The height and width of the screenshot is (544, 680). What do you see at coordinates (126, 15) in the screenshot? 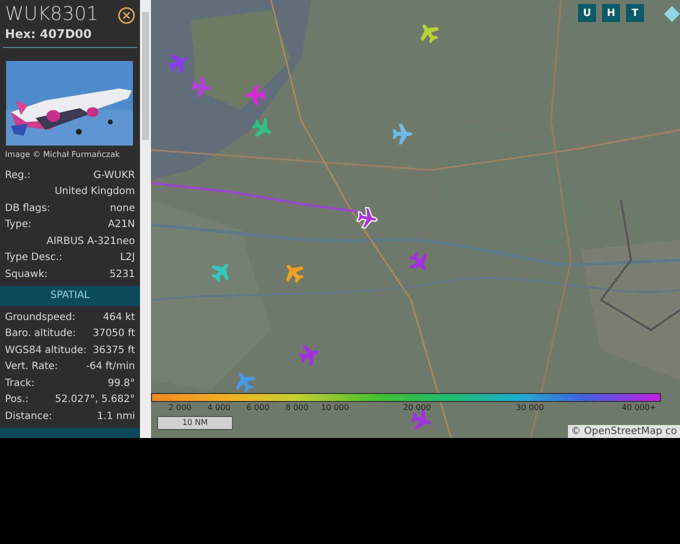
I see `close-icon` at bounding box center [126, 15].